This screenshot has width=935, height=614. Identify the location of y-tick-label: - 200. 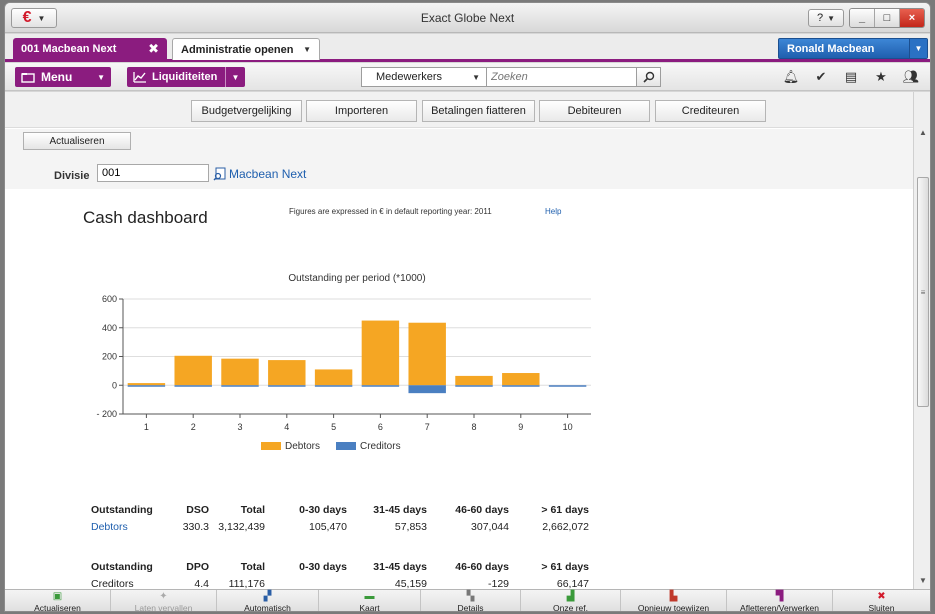
(106, 414).